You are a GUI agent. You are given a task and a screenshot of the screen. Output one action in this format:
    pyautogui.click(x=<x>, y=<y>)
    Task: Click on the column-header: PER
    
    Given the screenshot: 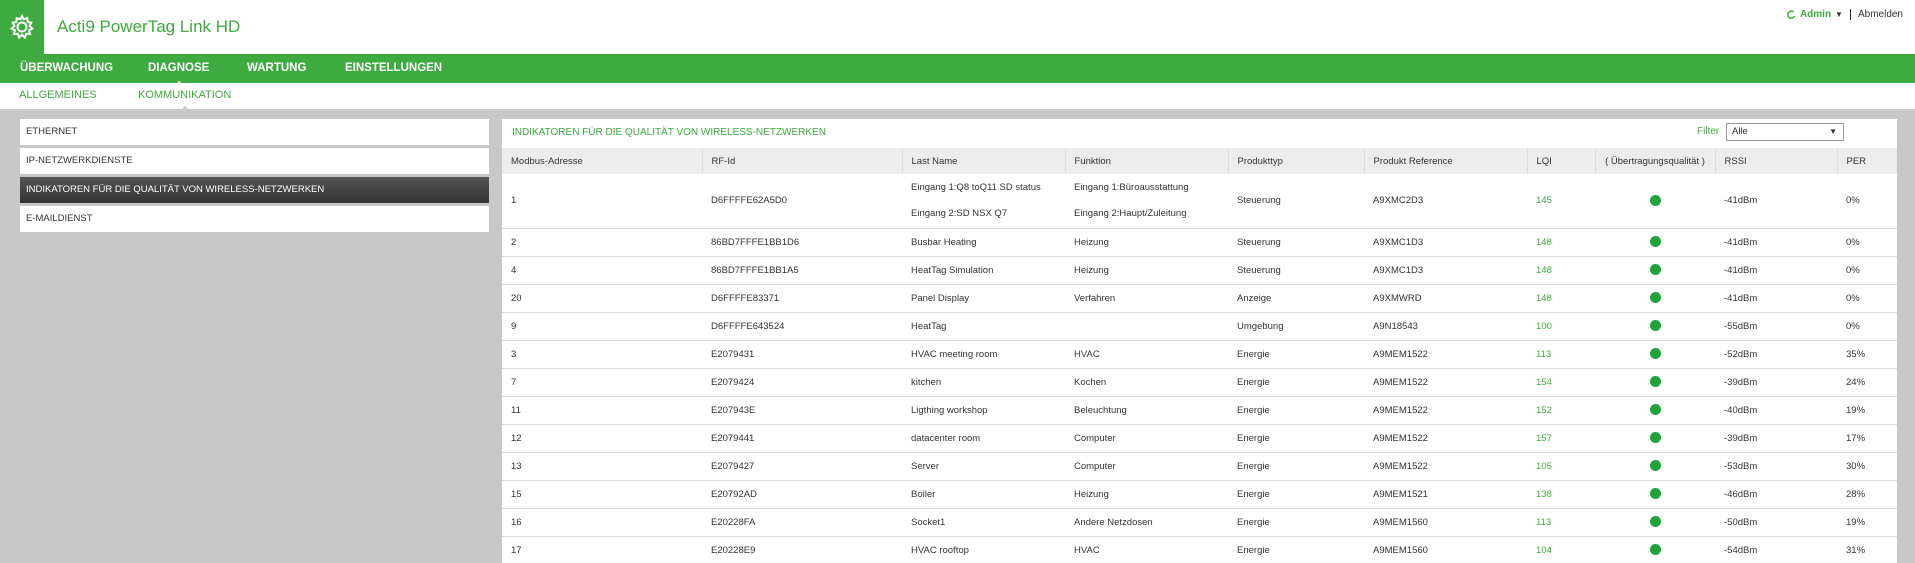 What is the action you would take?
    pyautogui.click(x=1866, y=161)
    